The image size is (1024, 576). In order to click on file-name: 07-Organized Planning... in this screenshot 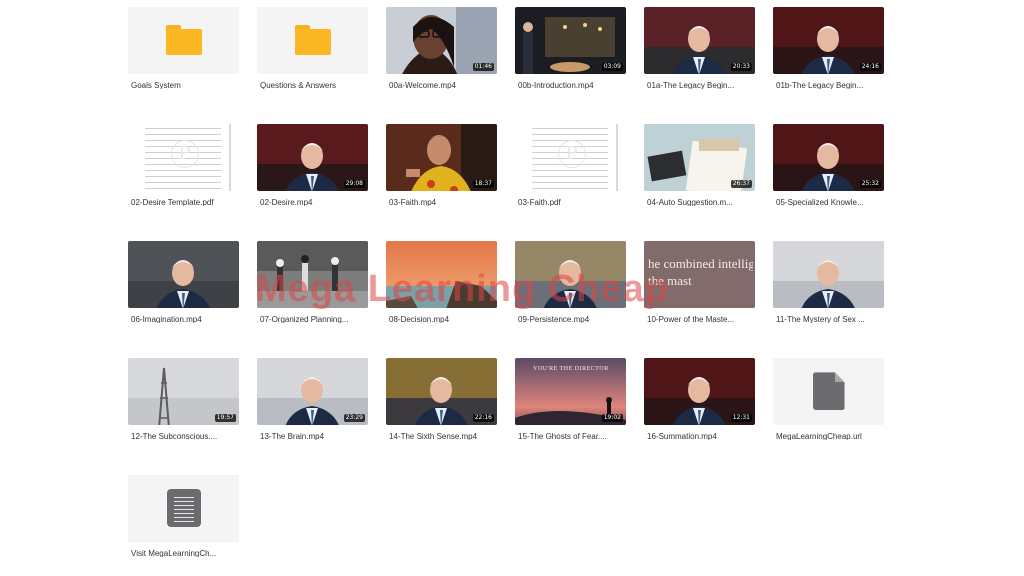, I will do `click(304, 318)`.